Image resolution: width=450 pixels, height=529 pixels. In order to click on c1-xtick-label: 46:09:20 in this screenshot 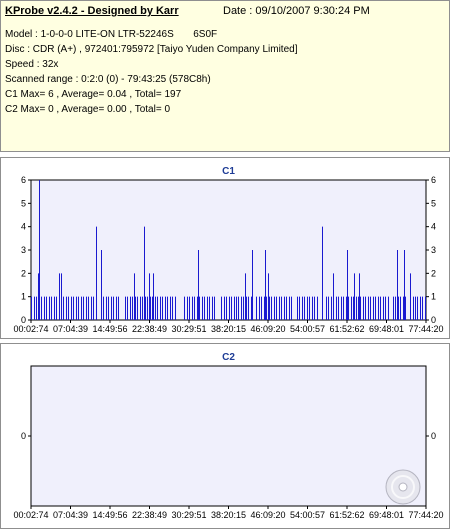, I will do `click(267, 329)`.